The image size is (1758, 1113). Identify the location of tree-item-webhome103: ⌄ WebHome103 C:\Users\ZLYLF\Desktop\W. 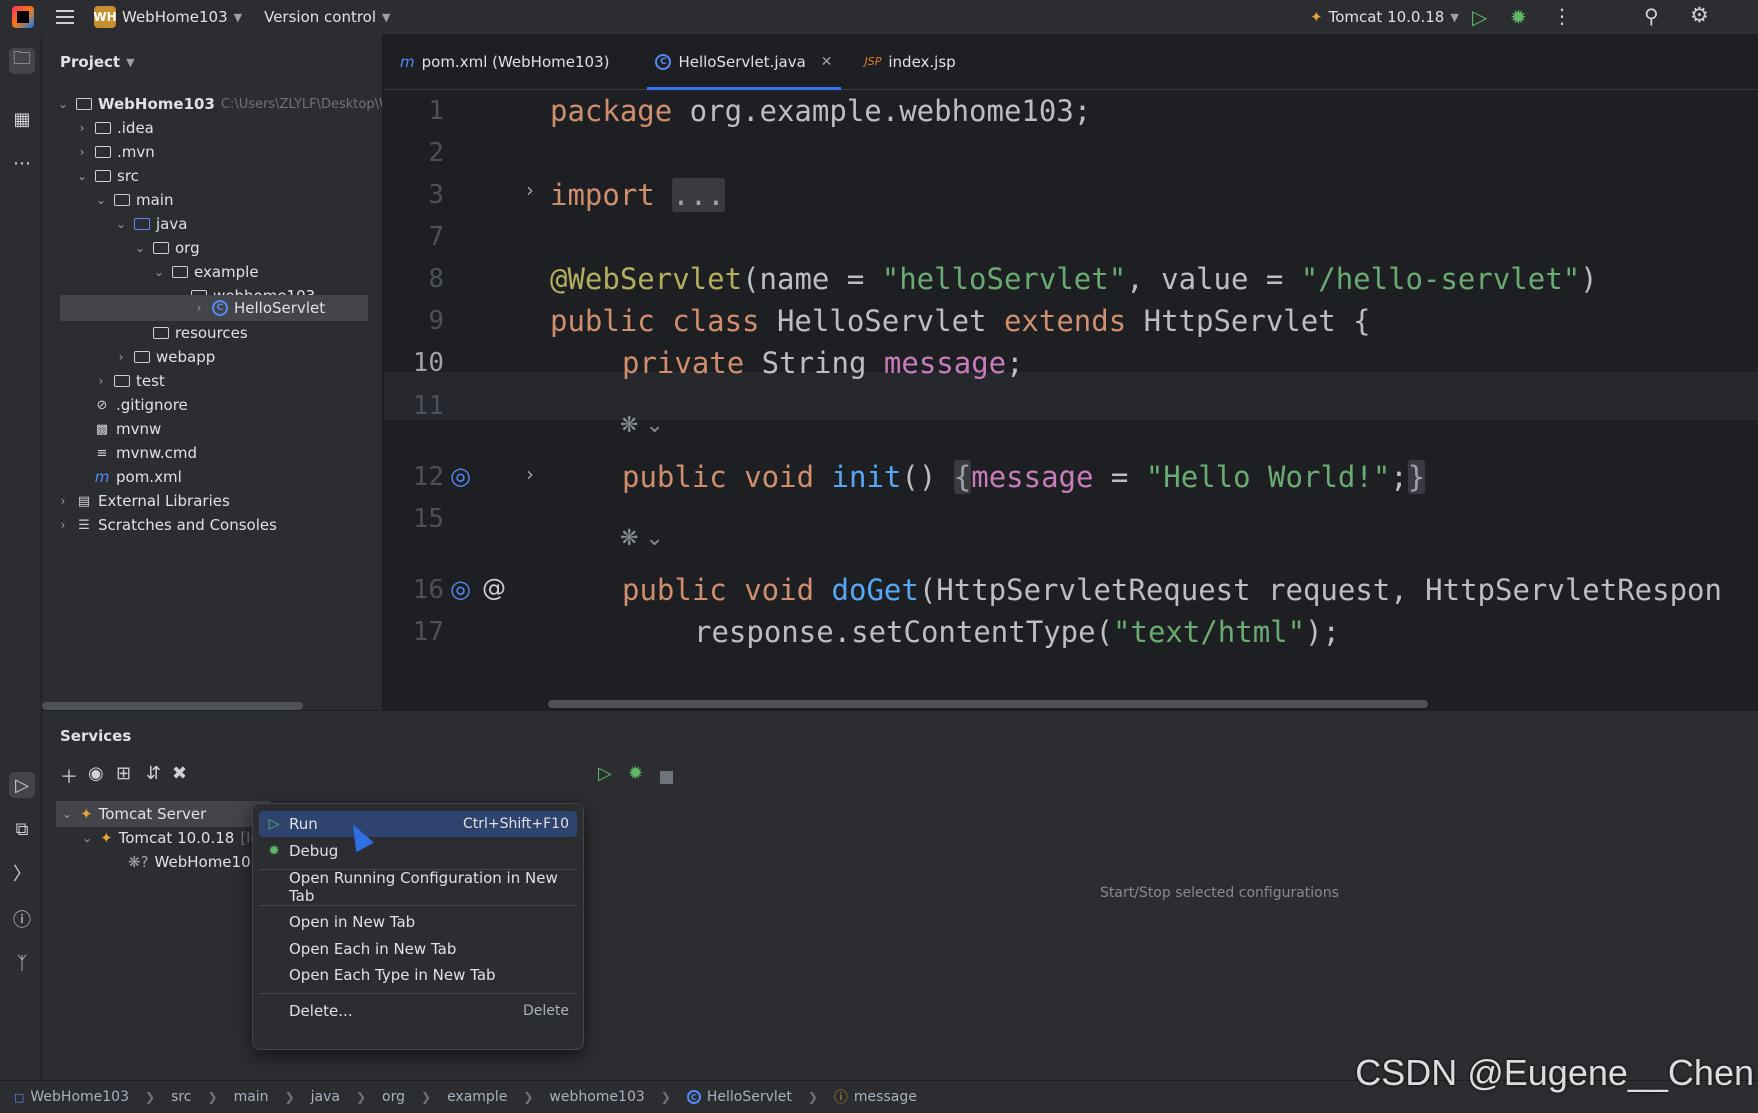
(219, 104).